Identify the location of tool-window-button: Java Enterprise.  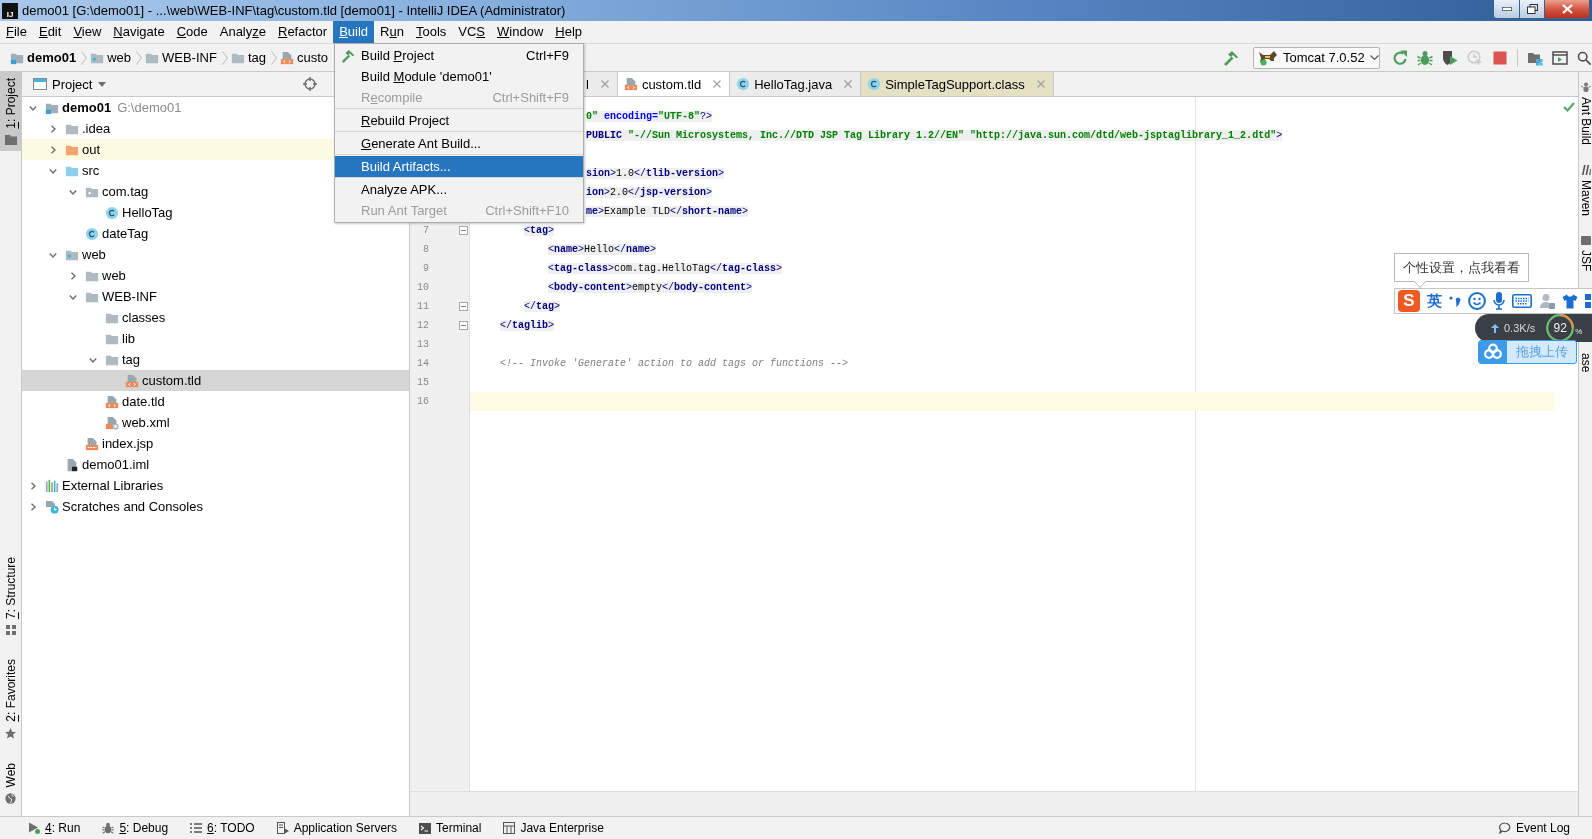
(553, 828).